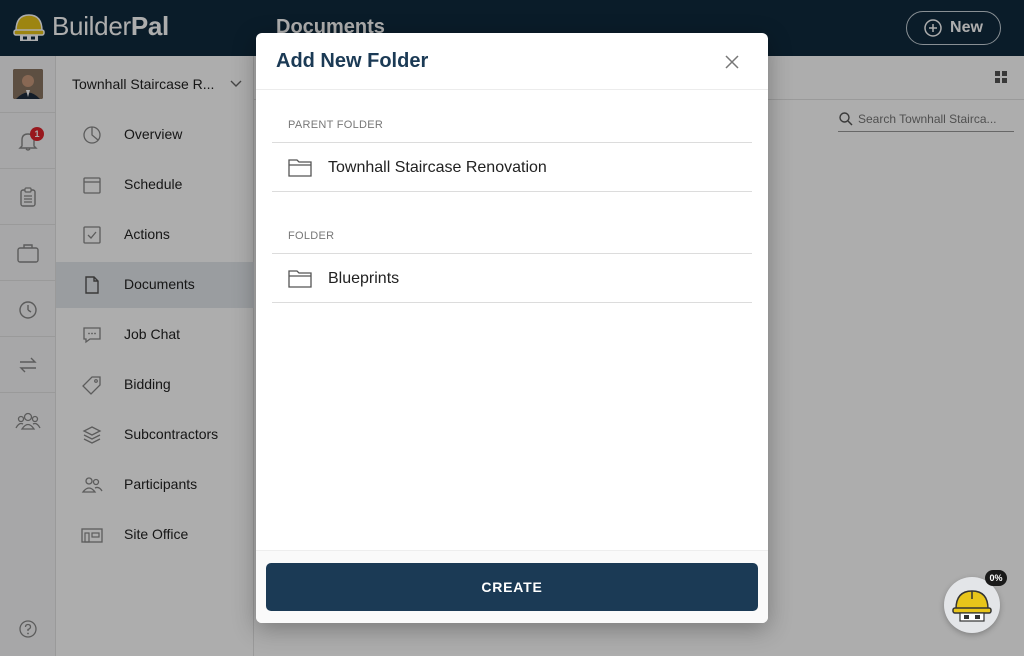 The image size is (1024, 656). I want to click on parent-folder-row: Townhall Staircase Renovation, so click(512, 167).